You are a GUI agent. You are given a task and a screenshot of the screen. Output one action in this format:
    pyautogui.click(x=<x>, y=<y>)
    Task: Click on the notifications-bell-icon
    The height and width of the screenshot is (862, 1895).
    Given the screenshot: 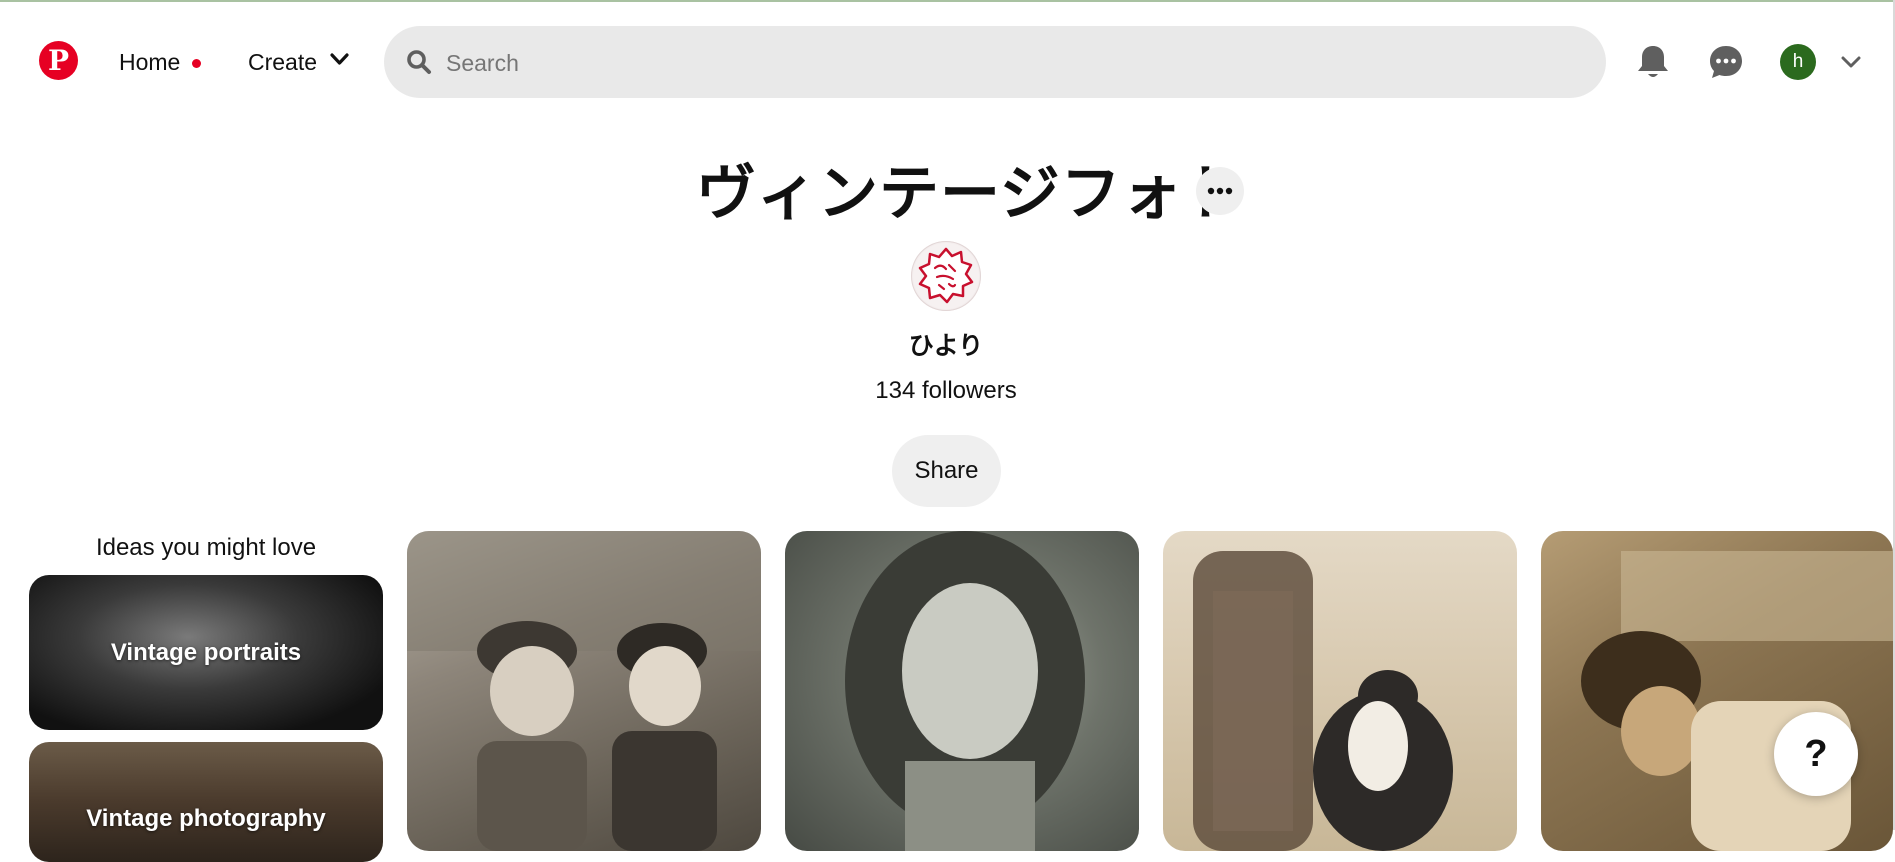 What is the action you would take?
    pyautogui.click(x=1653, y=62)
    